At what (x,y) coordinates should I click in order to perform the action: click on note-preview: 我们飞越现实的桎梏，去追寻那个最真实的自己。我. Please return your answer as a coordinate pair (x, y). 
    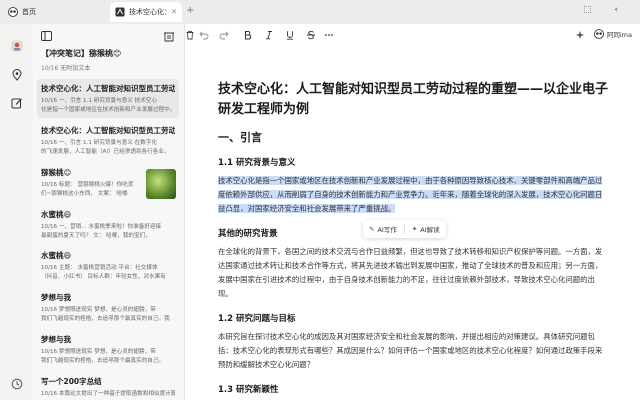
    Looking at the image, I should click on (105, 318).